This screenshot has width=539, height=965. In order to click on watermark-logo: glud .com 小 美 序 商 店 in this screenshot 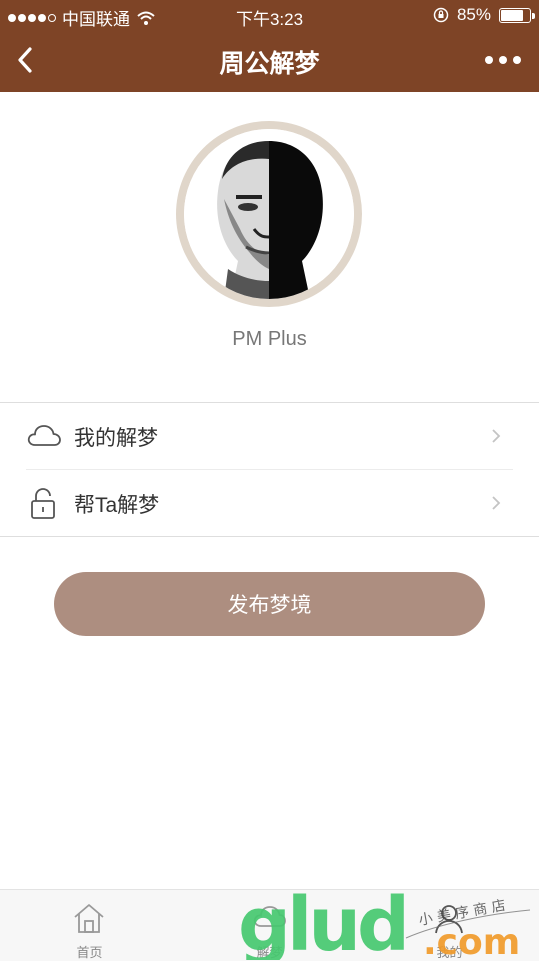, I will do `click(384, 923)`.